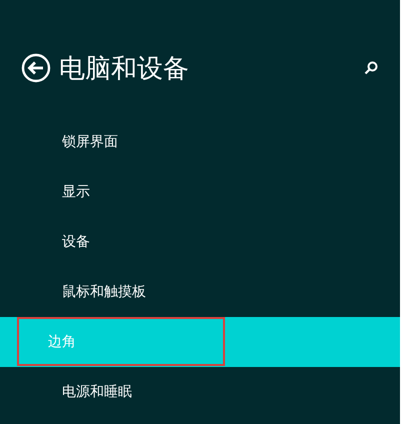 This screenshot has height=424, width=404. I want to click on settings-item: 显示, so click(200, 192).